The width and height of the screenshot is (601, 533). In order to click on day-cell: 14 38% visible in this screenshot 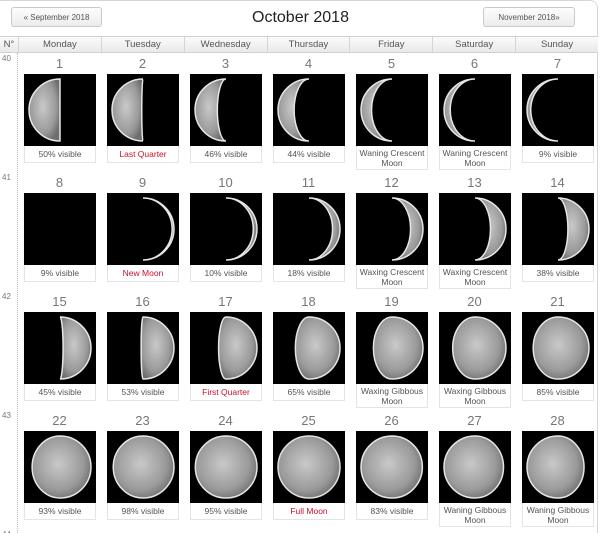, I will do `click(557, 231)`.